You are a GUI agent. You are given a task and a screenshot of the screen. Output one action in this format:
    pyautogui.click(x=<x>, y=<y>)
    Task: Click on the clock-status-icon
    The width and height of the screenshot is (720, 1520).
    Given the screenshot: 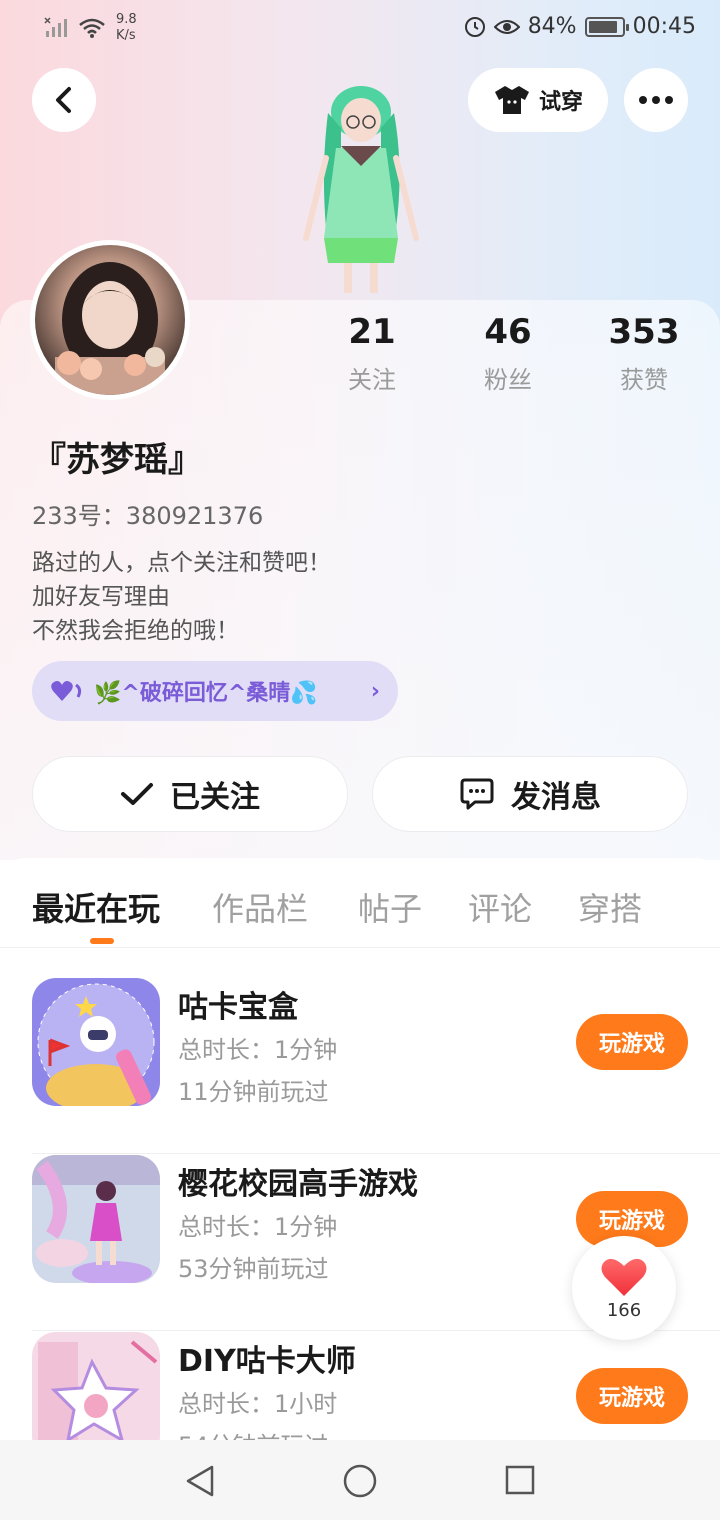 What is the action you would take?
    pyautogui.click(x=474, y=26)
    